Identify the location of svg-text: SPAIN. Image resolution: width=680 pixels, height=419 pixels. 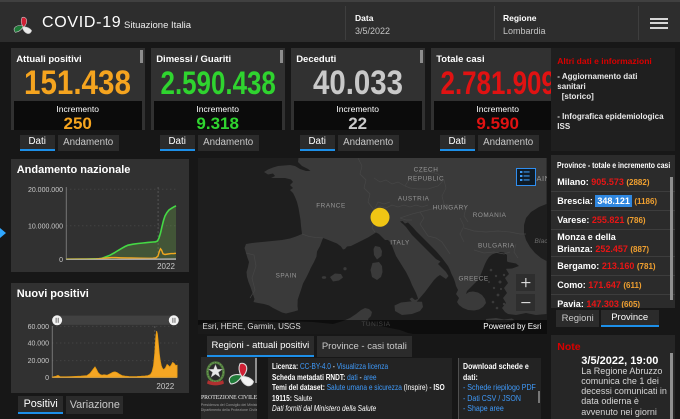
(286, 275).